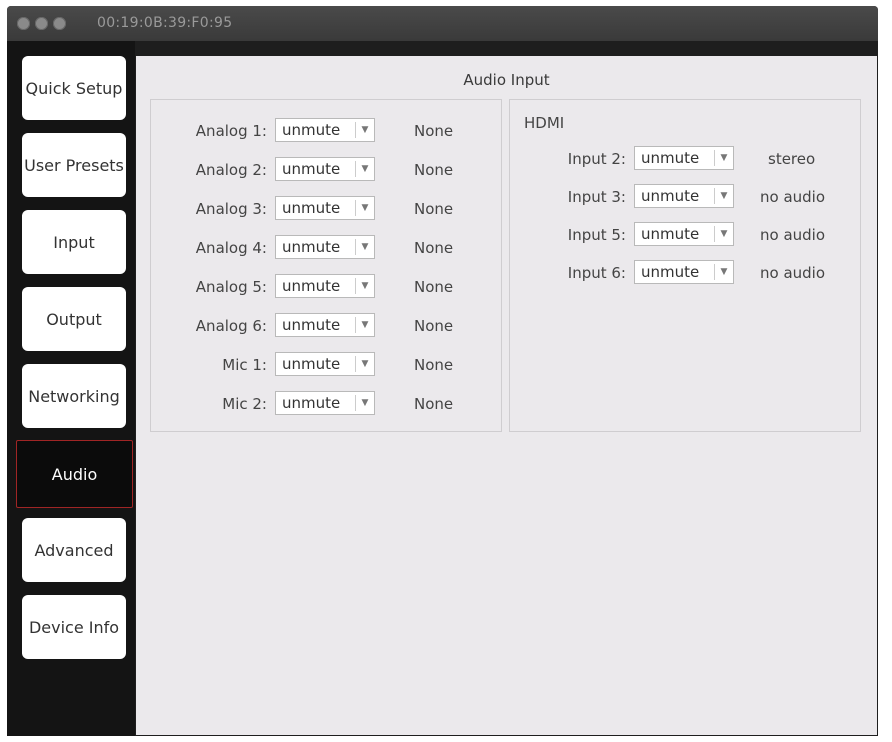 This screenshot has height=742, width=892. Describe the element at coordinates (244, 365) in the screenshot. I see `row-label: Mic 1:` at that location.